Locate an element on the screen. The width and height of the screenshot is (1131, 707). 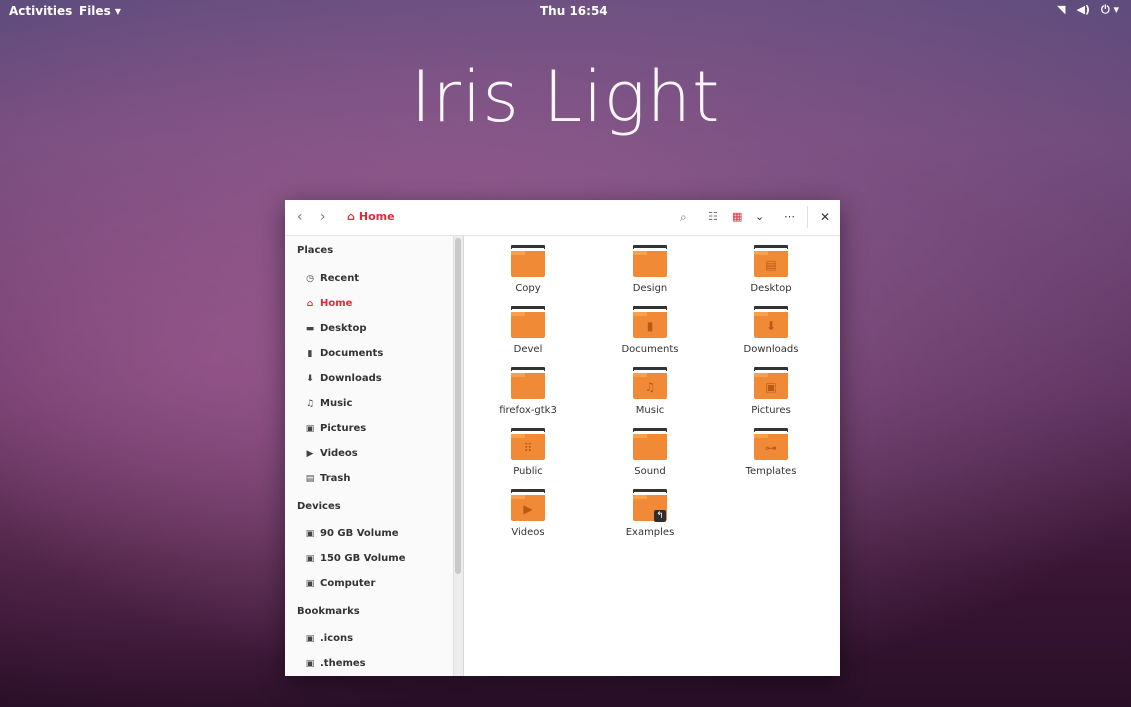
places-title: Places is located at coordinates (315, 250).